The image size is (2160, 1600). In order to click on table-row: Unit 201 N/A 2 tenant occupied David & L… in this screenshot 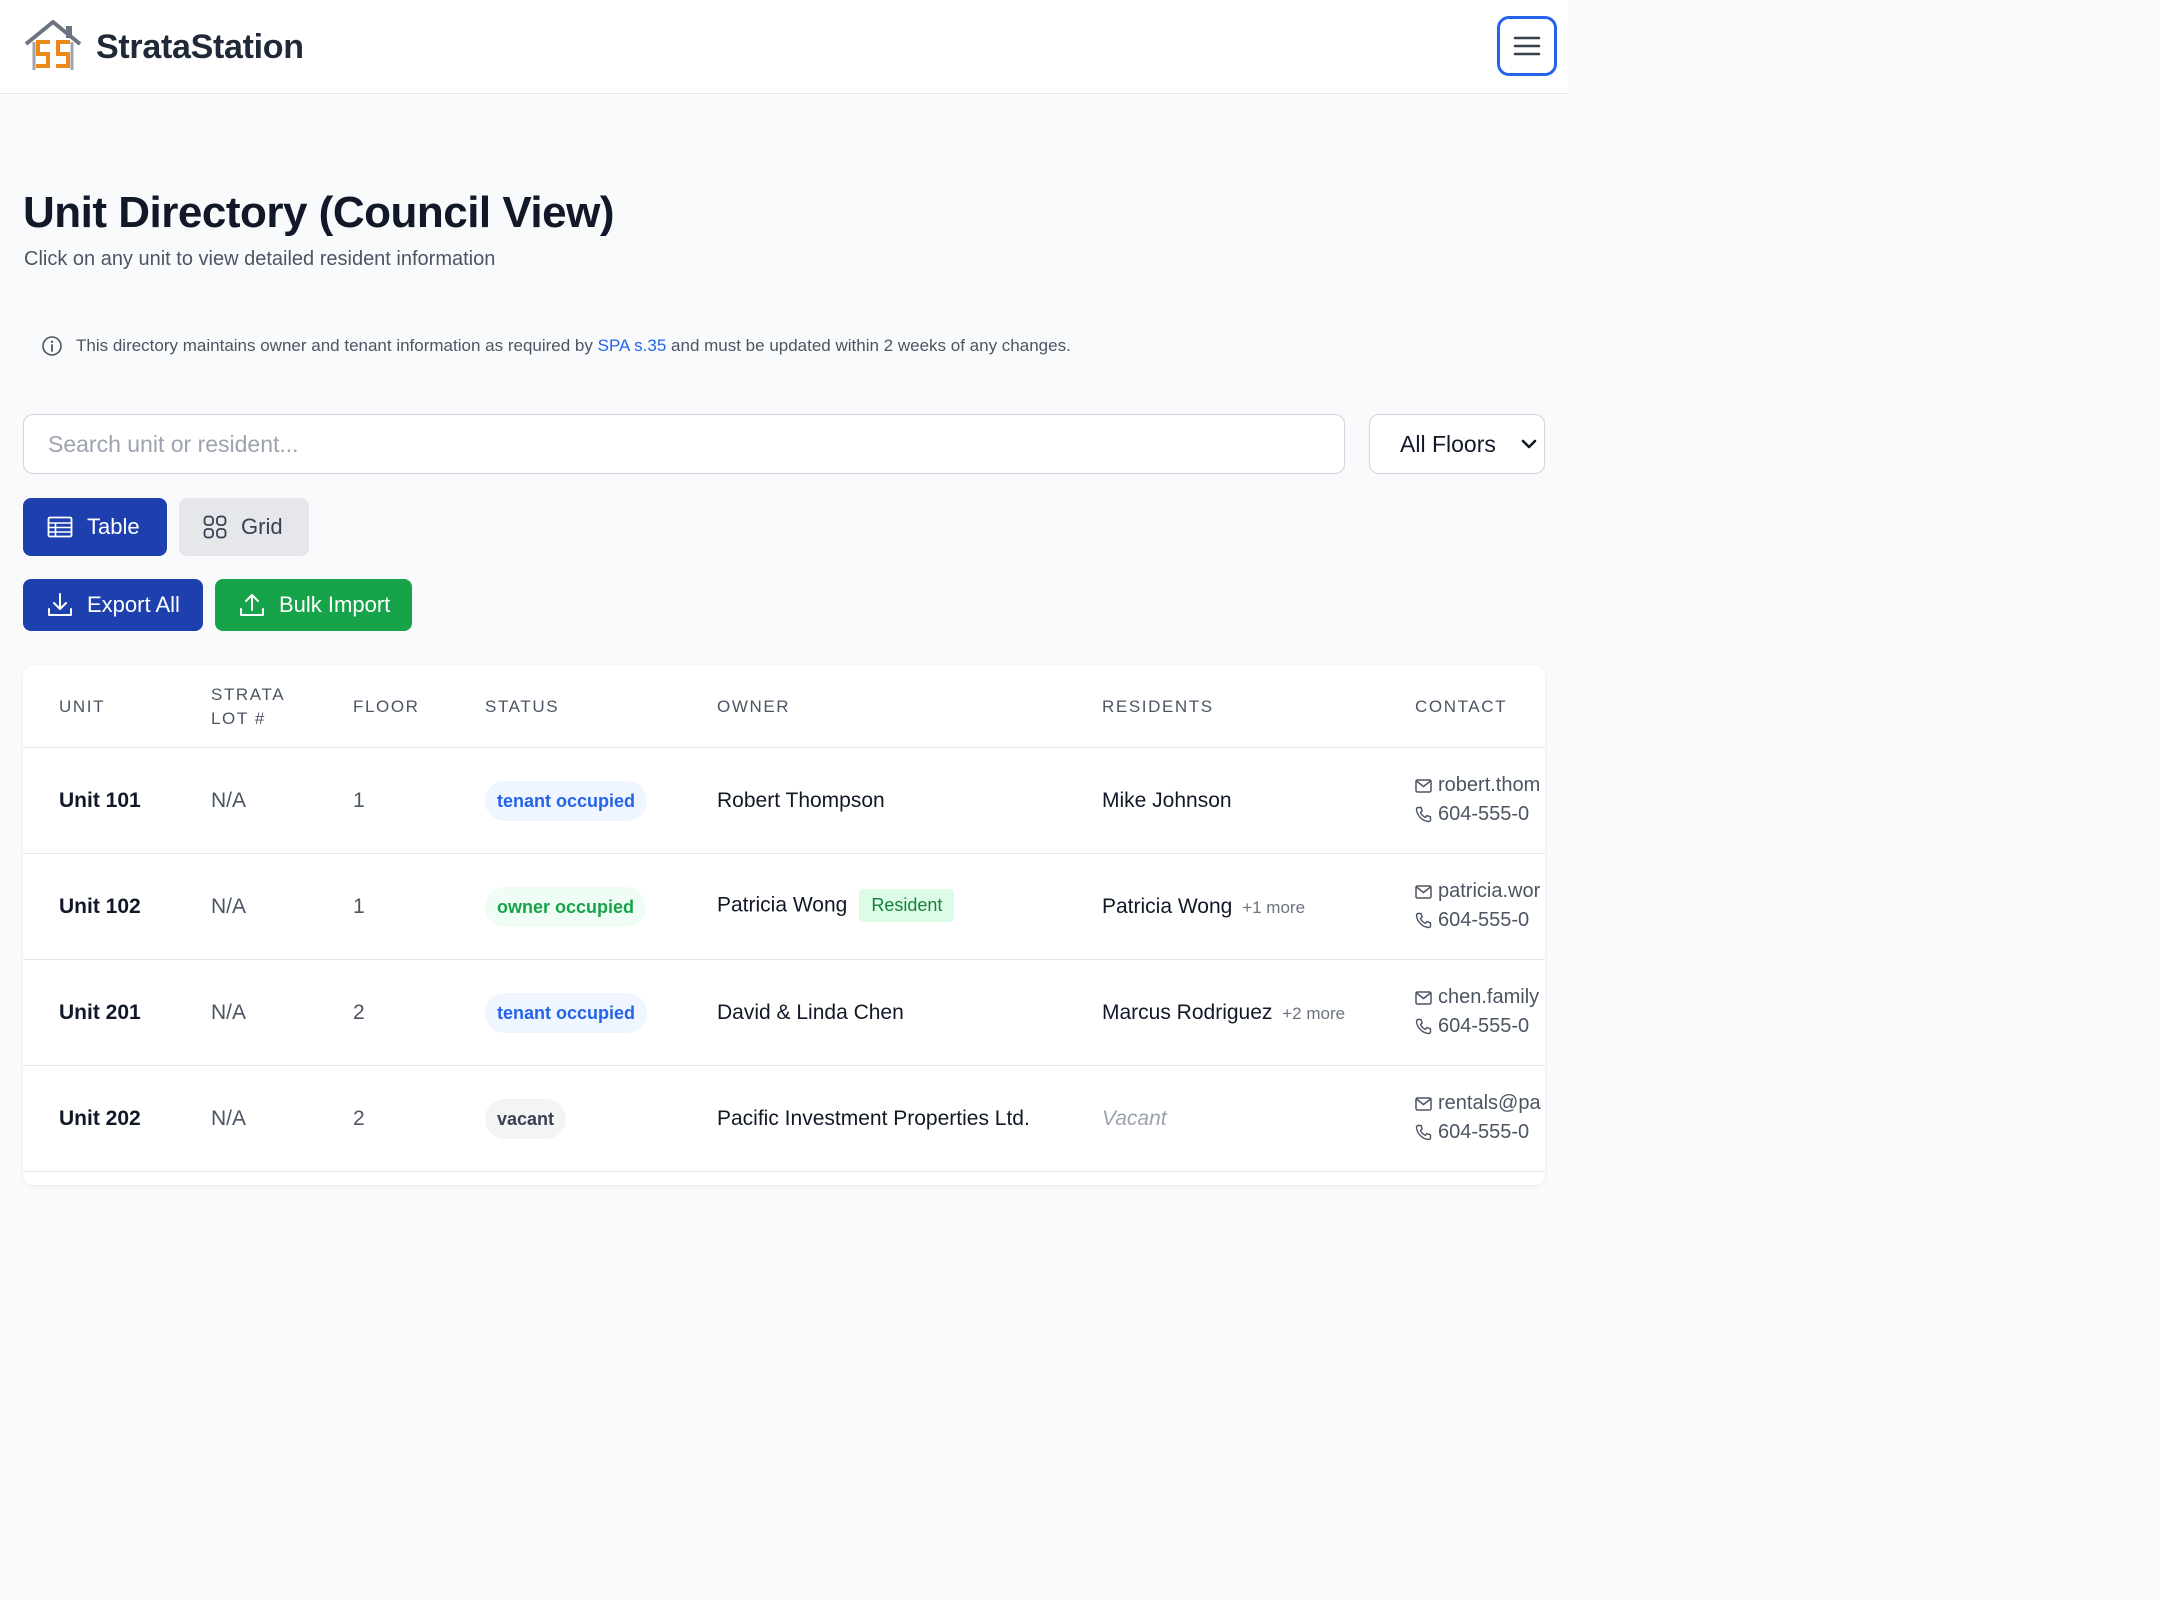, I will do `click(784, 1013)`.